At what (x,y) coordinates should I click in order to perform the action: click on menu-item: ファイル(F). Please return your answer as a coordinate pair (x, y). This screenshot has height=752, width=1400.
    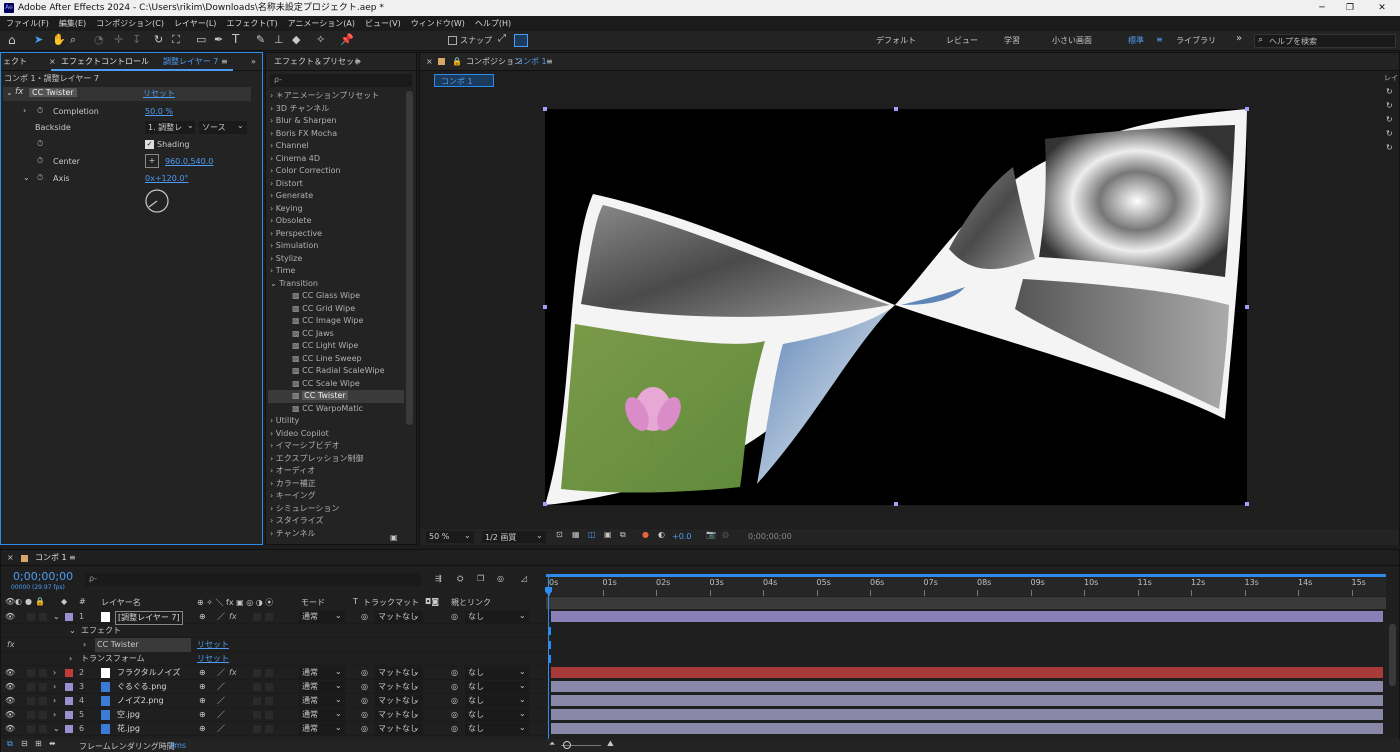
    Looking at the image, I should click on (27, 23).